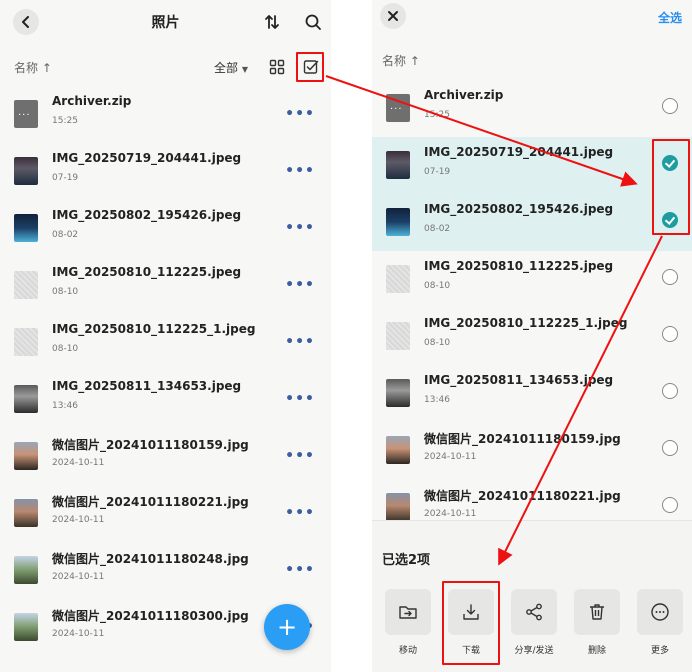  Describe the element at coordinates (580, 400) in the screenshot. I see `arrow-to-download` at that location.